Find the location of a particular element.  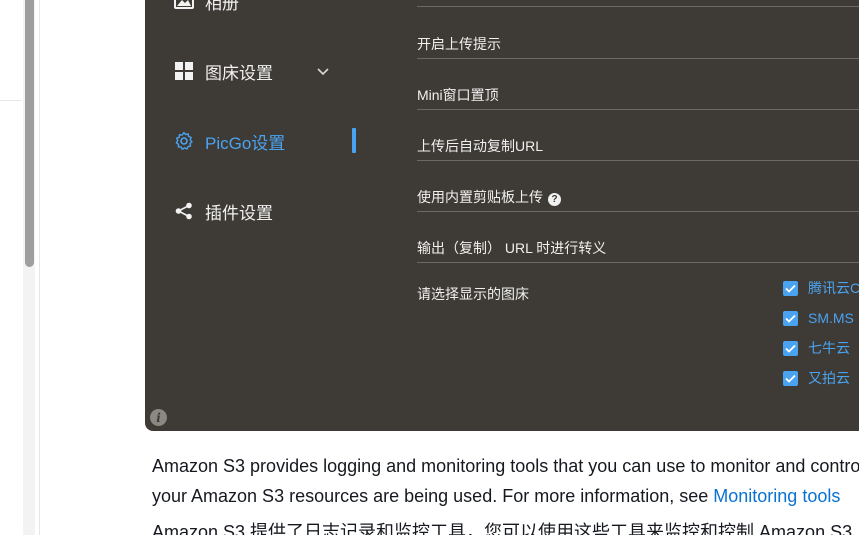

settings-row-clipboard-upload: 使用内置剪贴板上传? is located at coordinates (638, 186).